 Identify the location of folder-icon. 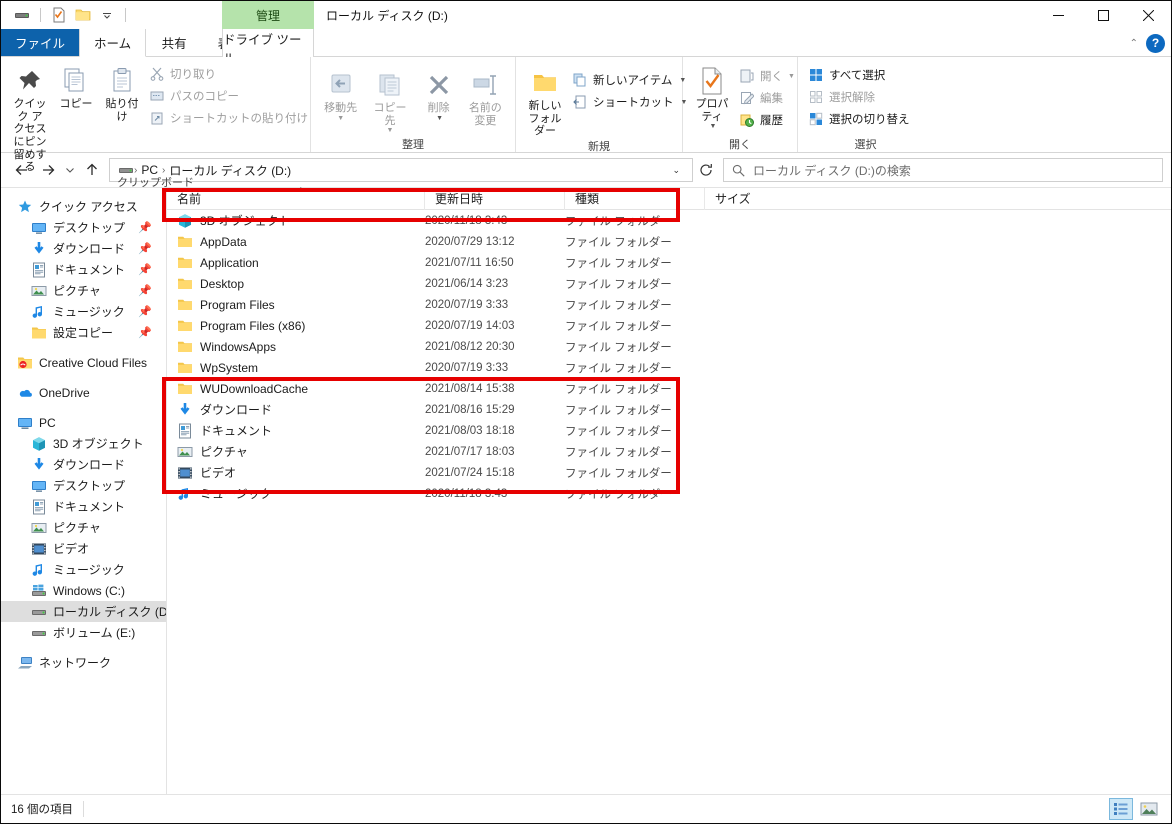
(185, 263).